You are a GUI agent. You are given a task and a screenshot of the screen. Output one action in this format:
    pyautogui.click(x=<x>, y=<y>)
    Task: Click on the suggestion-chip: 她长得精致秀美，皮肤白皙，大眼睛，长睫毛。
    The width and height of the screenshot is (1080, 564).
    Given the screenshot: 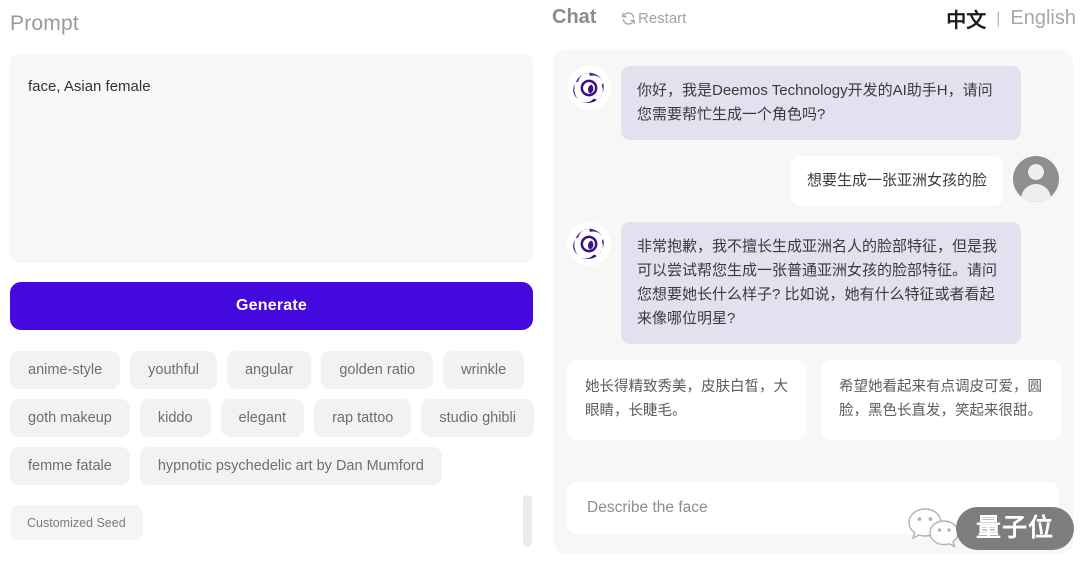 What is the action you would take?
    pyautogui.click(x=687, y=400)
    